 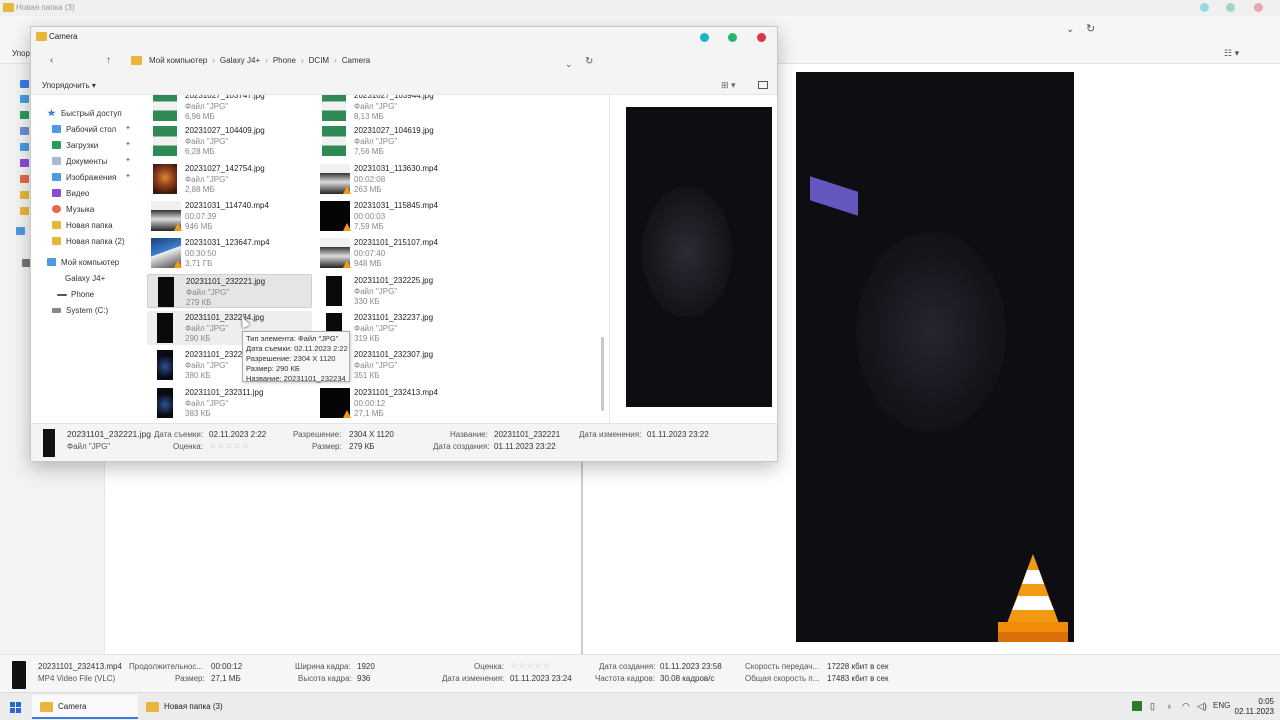 What do you see at coordinates (1169, 706) in the screenshot?
I see `microphone-icon: ♁` at bounding box center [1169, 706].